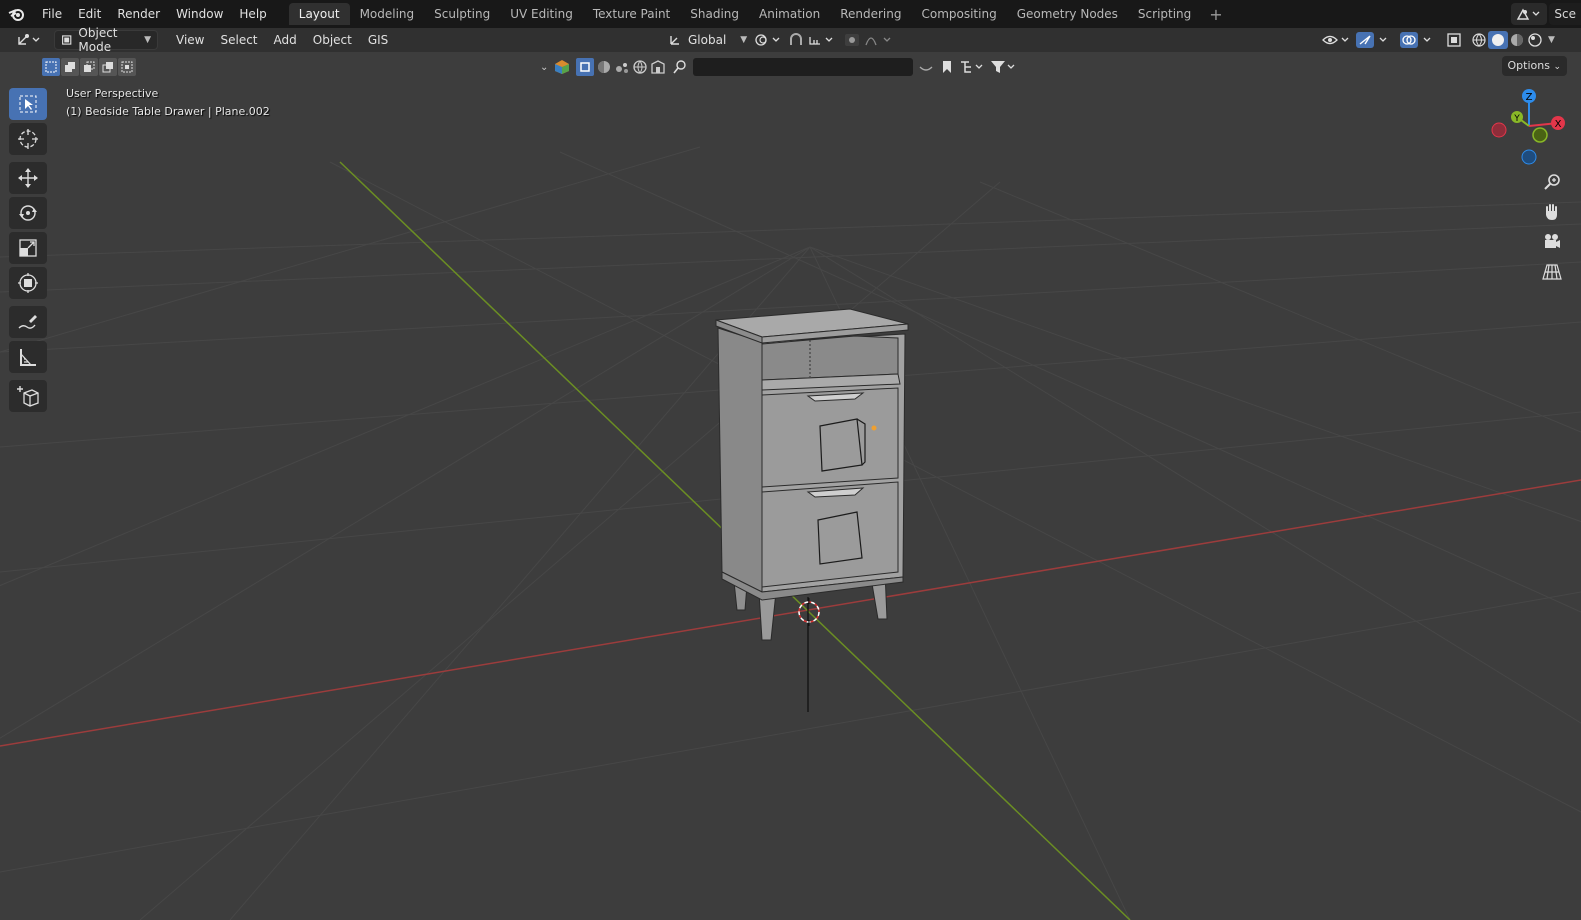 This screenshot has height=920, width=1581. Describe the element at coordinates (190, 40) in the screenshot. I see `menu-view: View` at that location.